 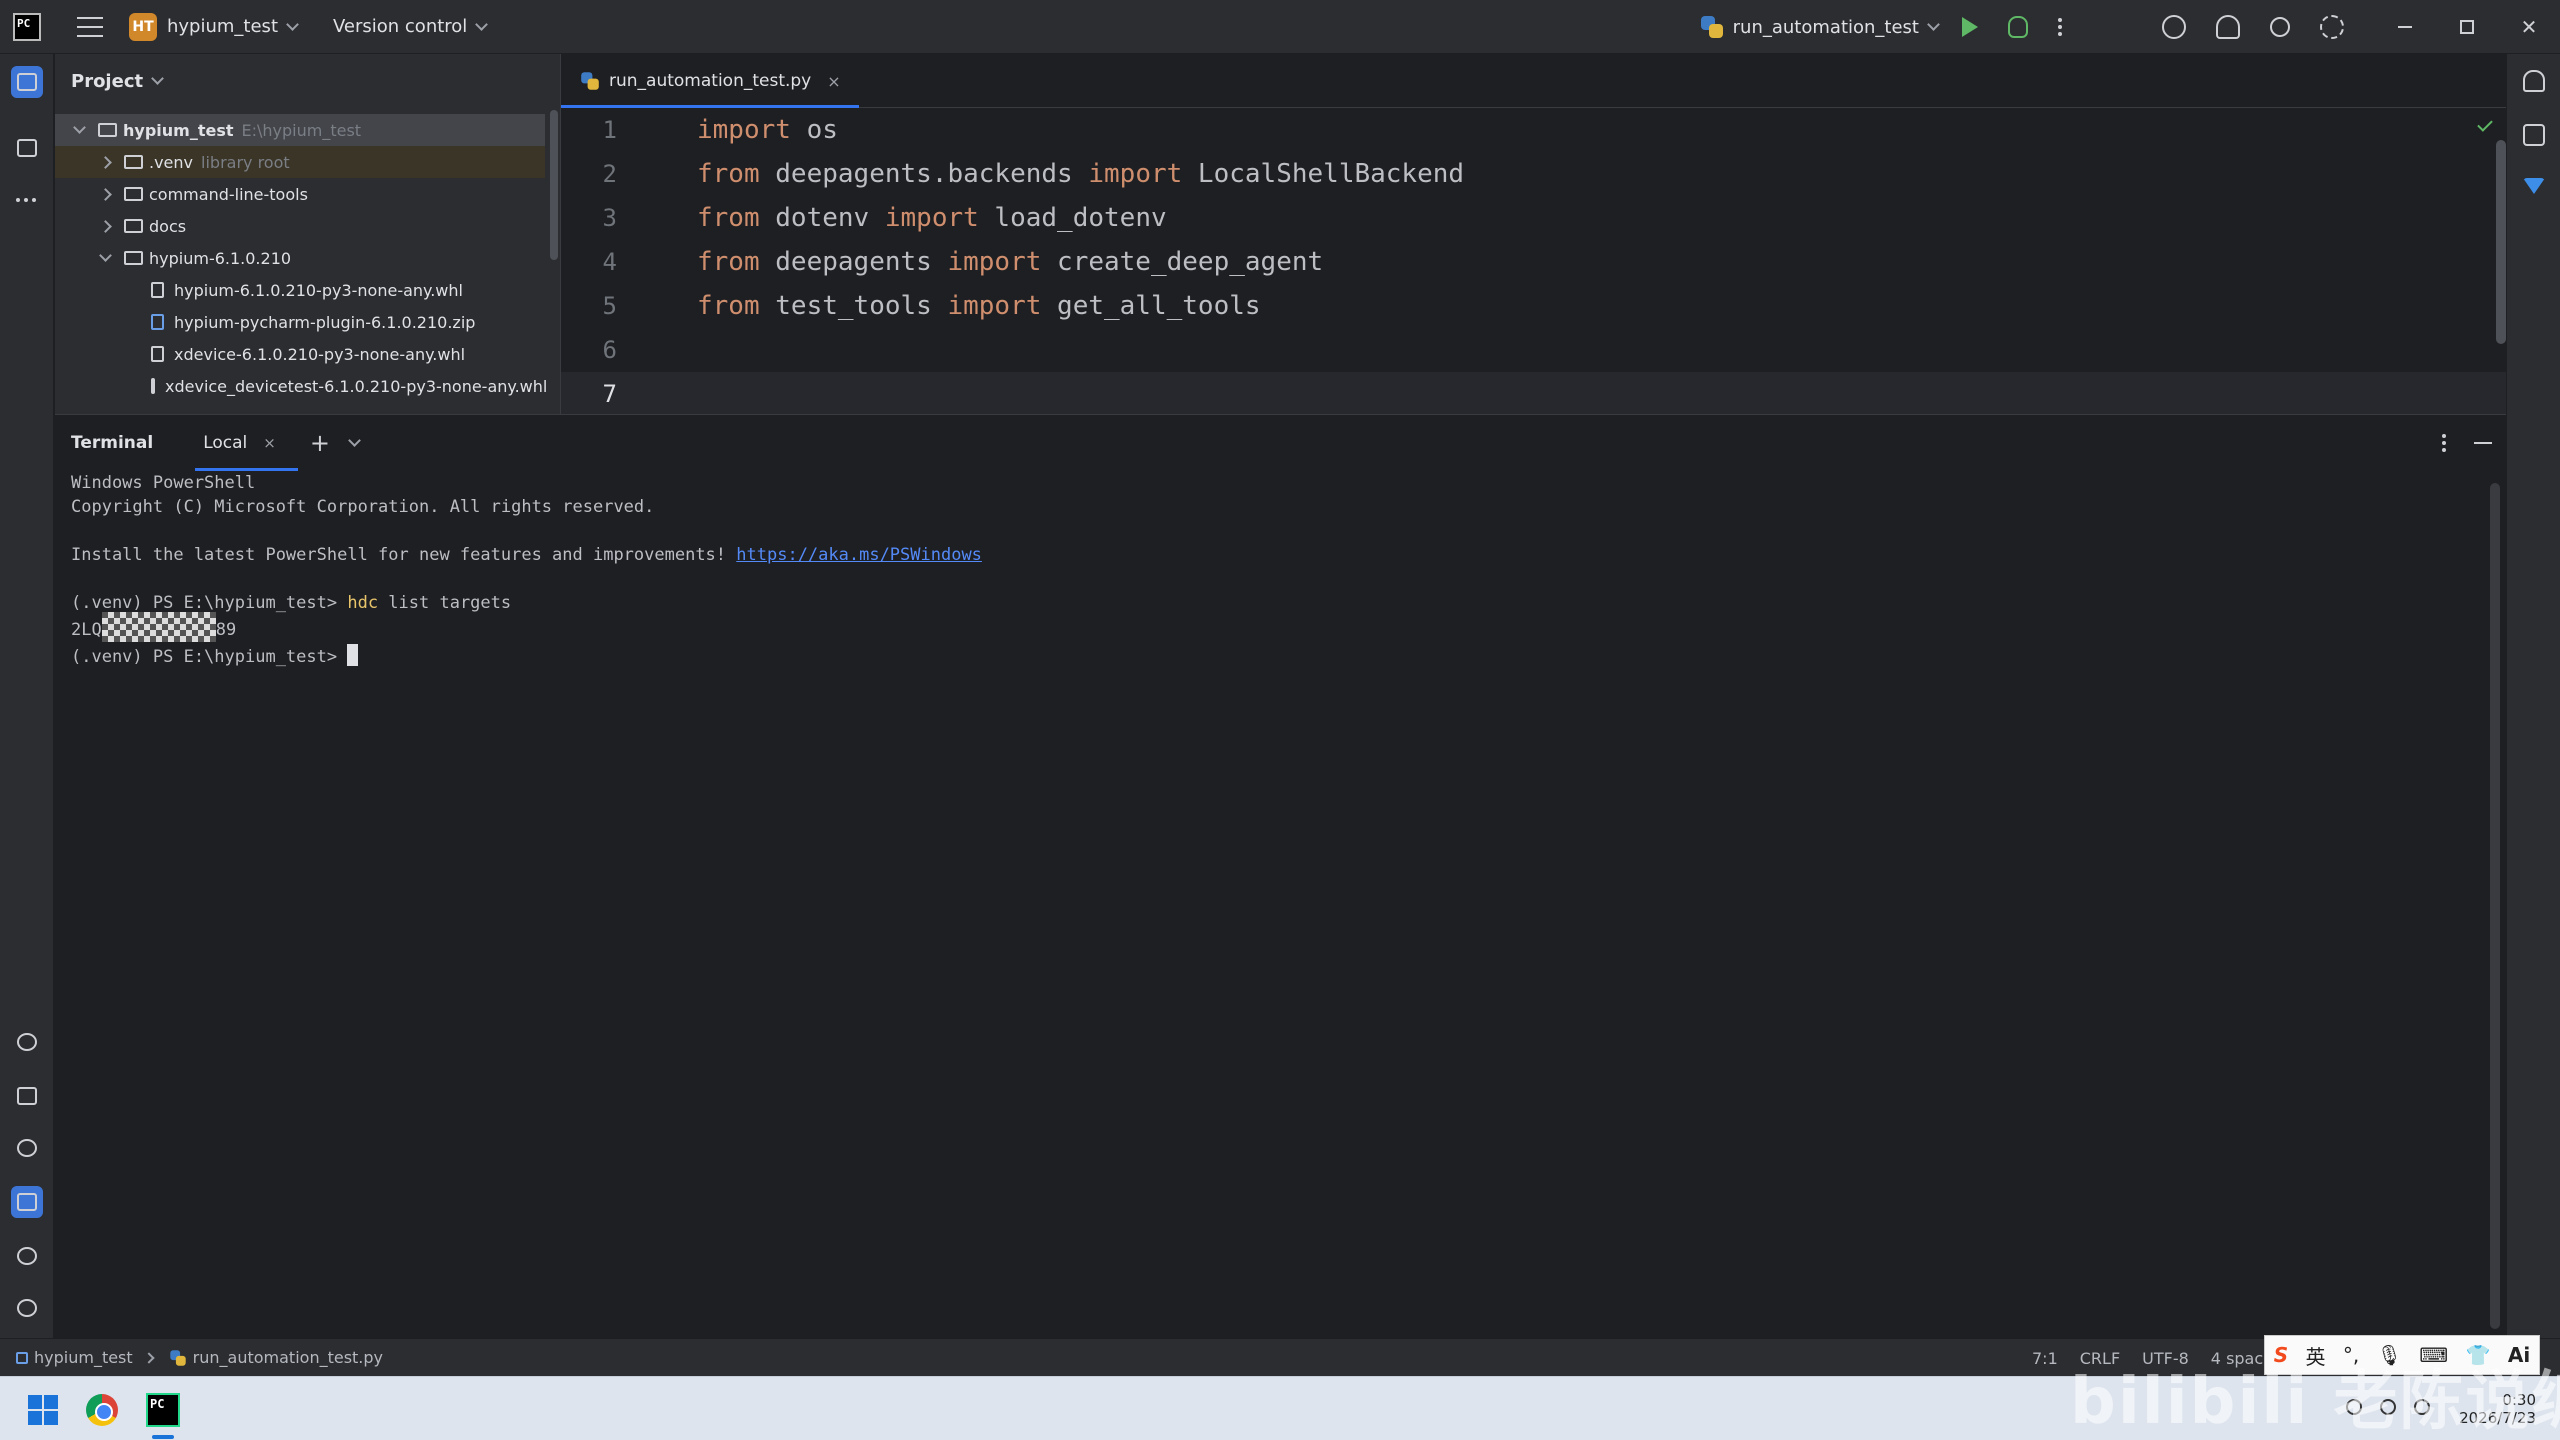 I want to click on problems-tool-button, so click(x=27, y=1256).